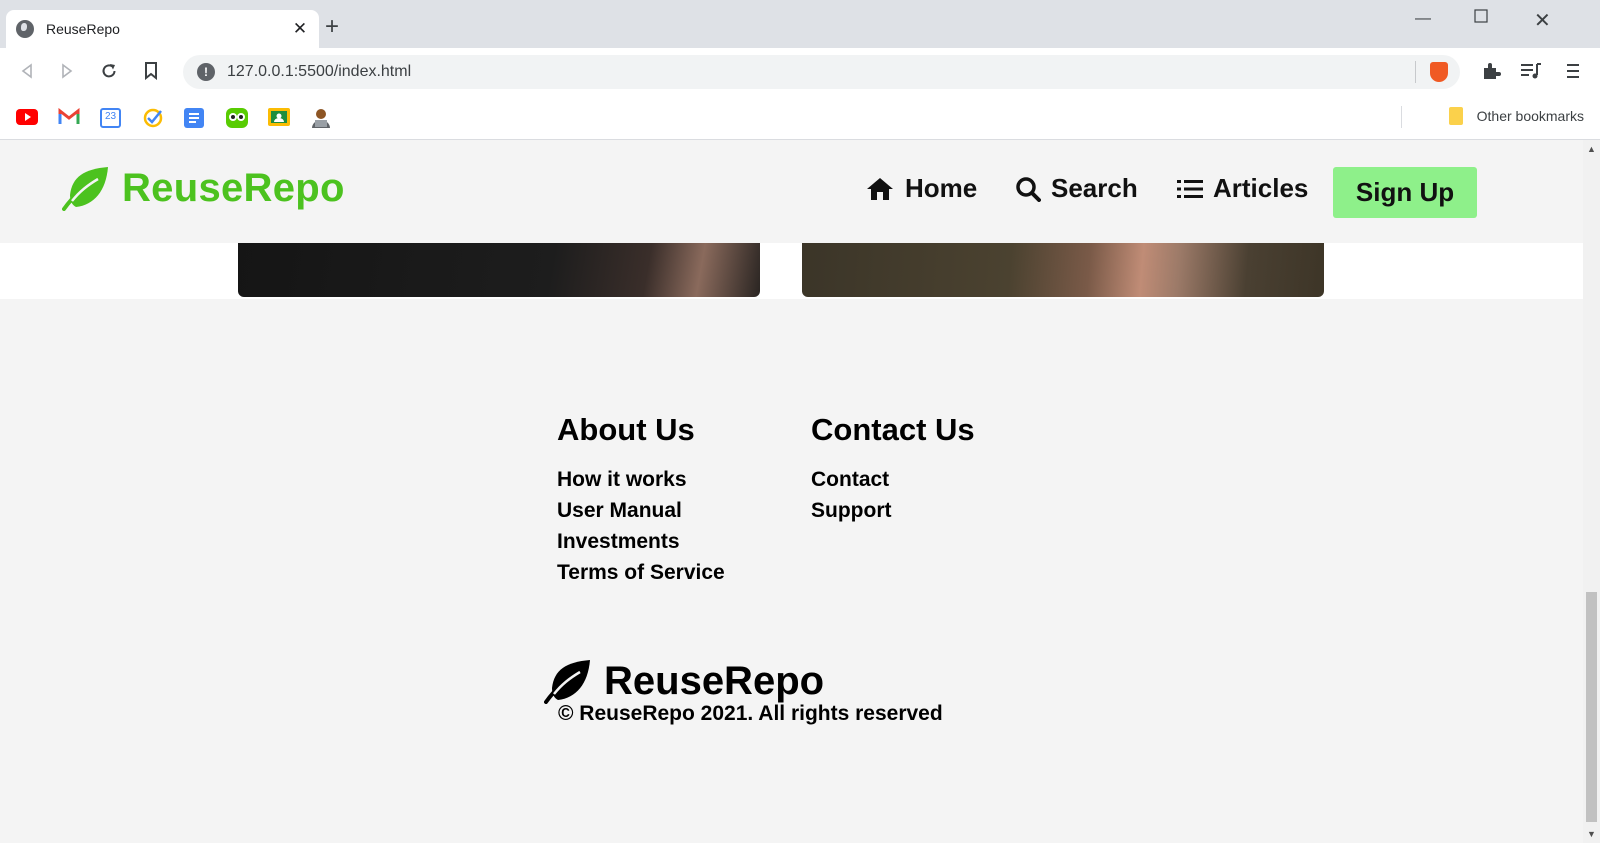 This screenshot has height=843, width=1600. I want to click on footer-link-investments: Investments, so click(641, 541).